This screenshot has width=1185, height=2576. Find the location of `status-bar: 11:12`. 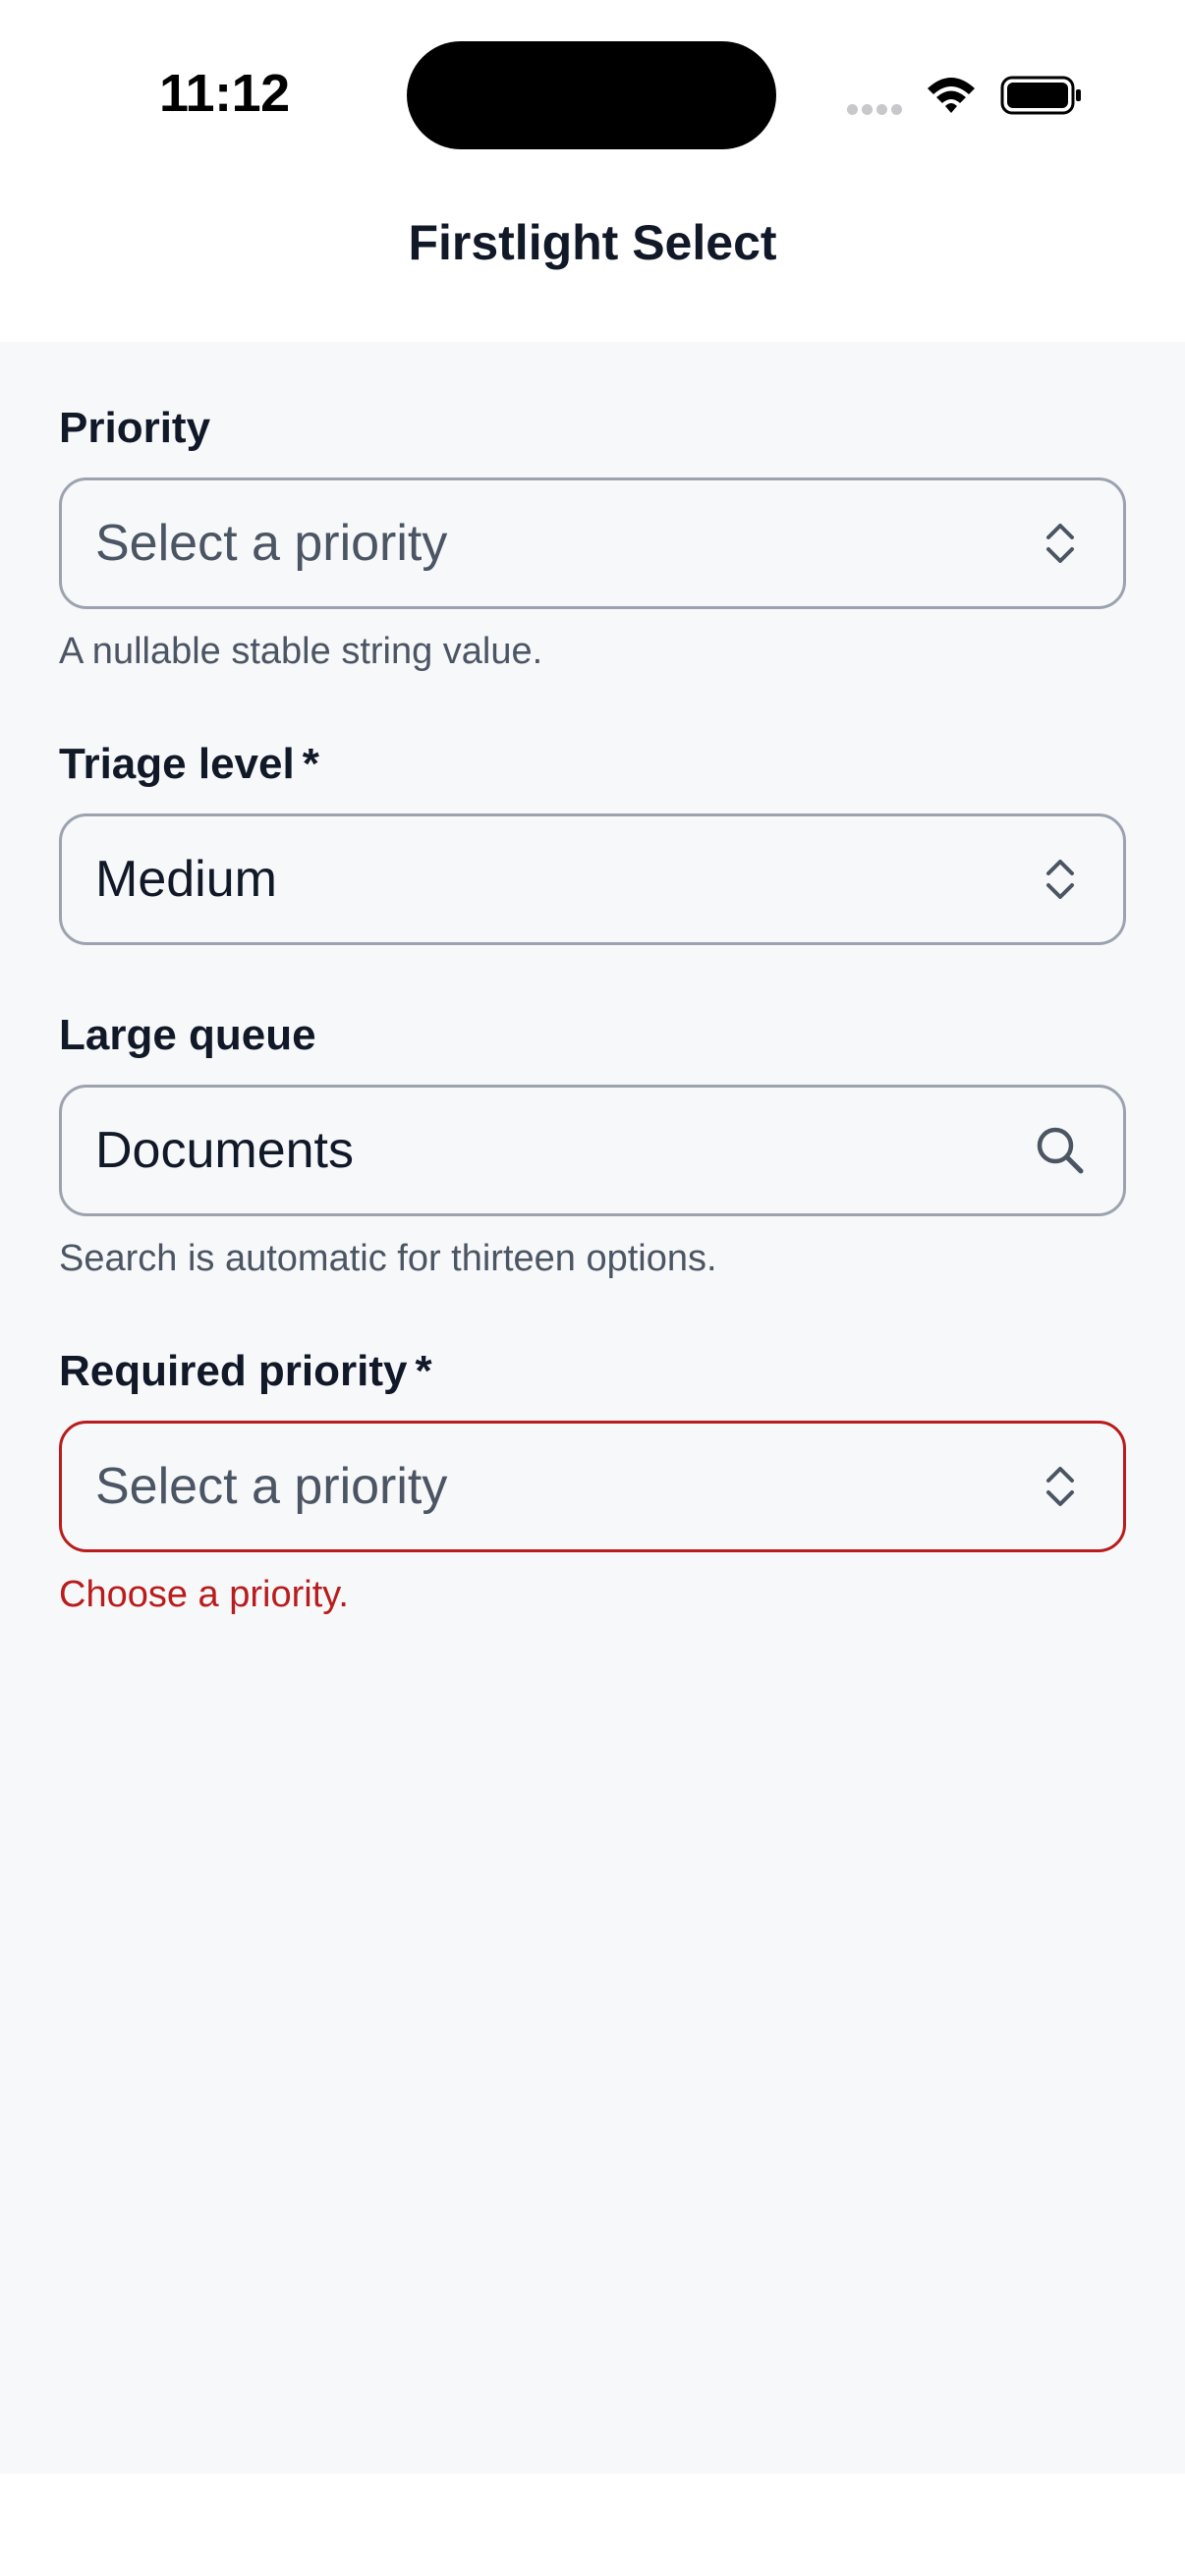

status-bar: 11:12 is located at coordinates (592, 93).